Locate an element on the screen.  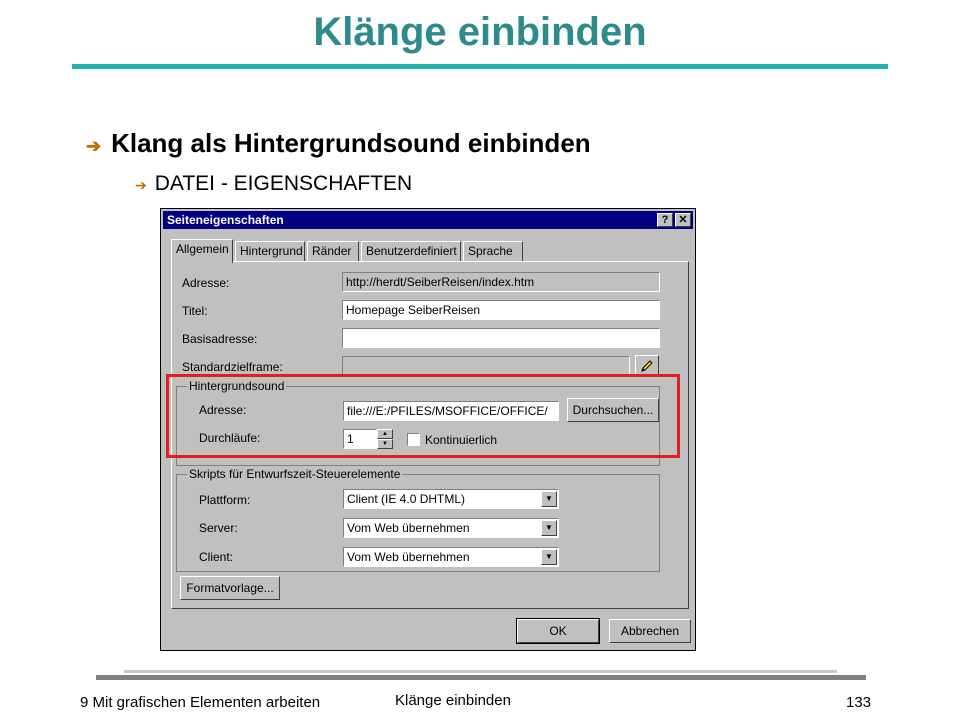
dialog-titlebar: Seiteneigenschaften ? ✕ is located at coordinates (428, 220).